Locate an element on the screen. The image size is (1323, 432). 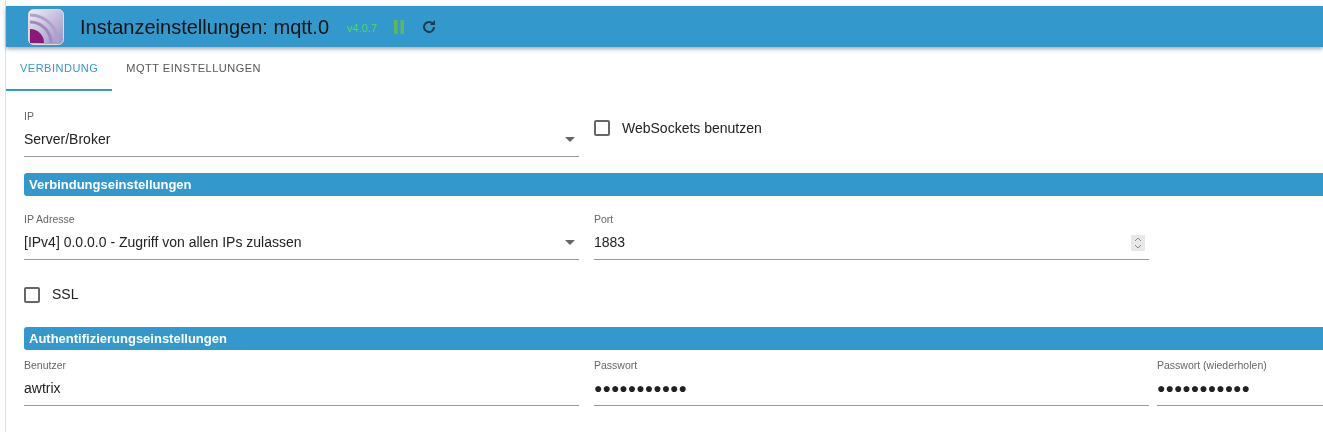
field-label: IP Adresse is located at coordinates (50, 219).